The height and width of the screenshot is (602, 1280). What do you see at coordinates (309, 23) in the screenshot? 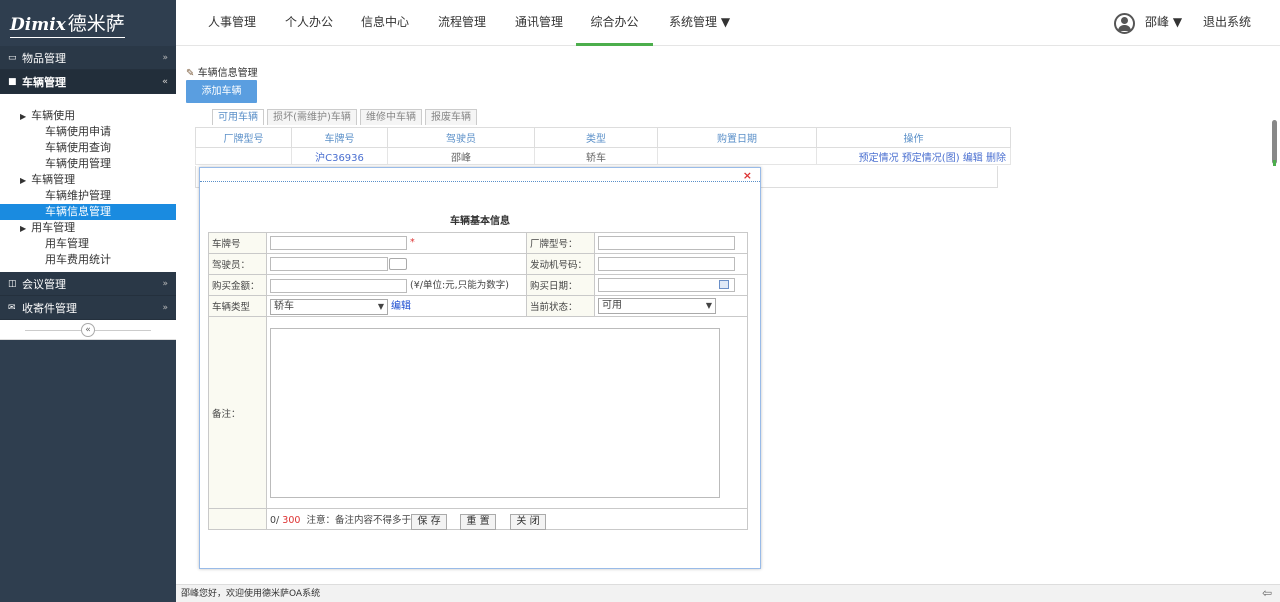
I see `nav-personal: 个人办公` at bounding box center [309, 23].